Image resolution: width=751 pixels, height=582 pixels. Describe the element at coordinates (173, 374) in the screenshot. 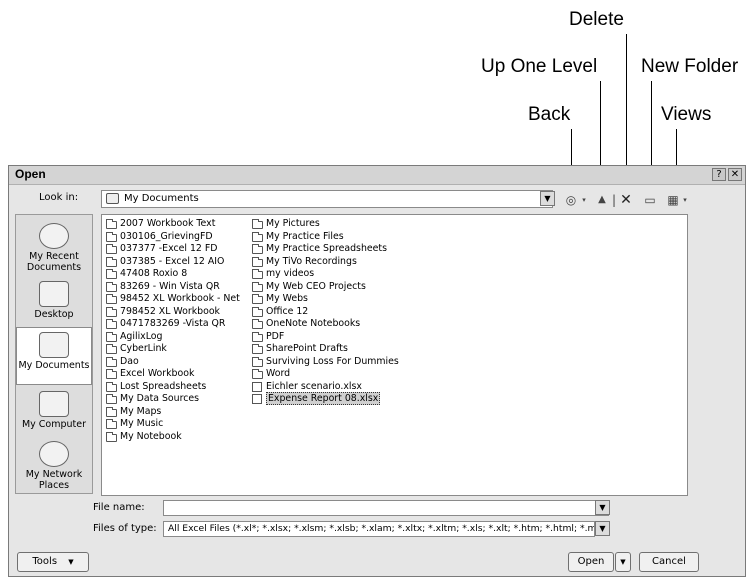

I see `folder-item: Excel Workbook` at that location.